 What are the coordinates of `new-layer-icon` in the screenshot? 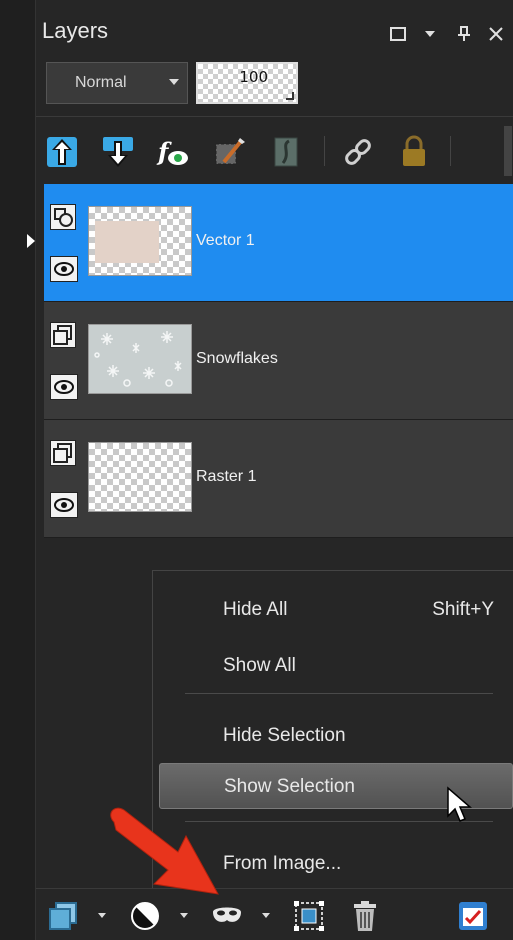 It's located at (63, 916).